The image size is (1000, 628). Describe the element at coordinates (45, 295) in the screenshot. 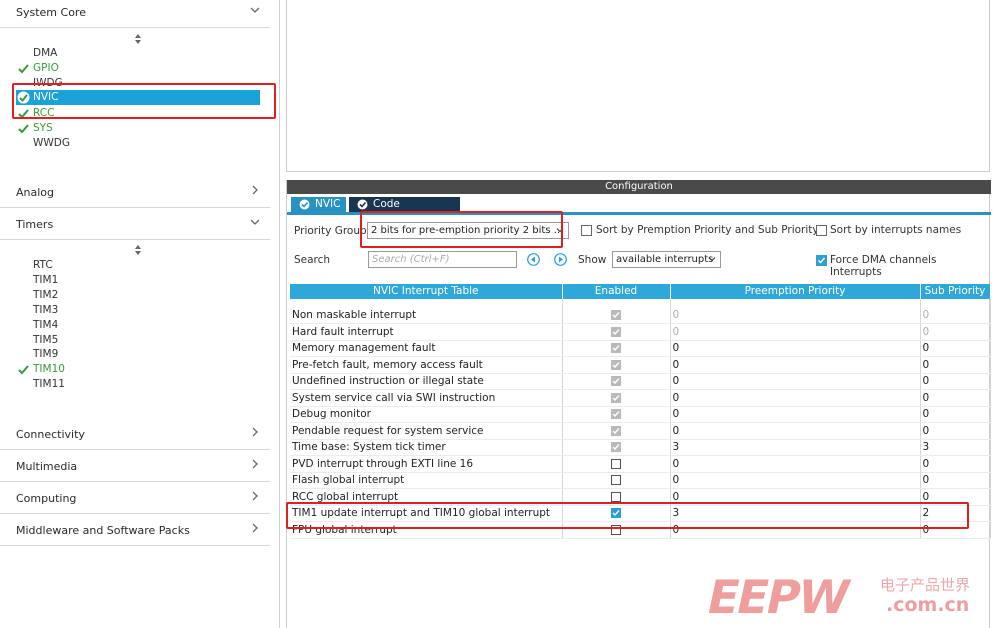

I see `peripheral-tim2: TIM2` at that location.